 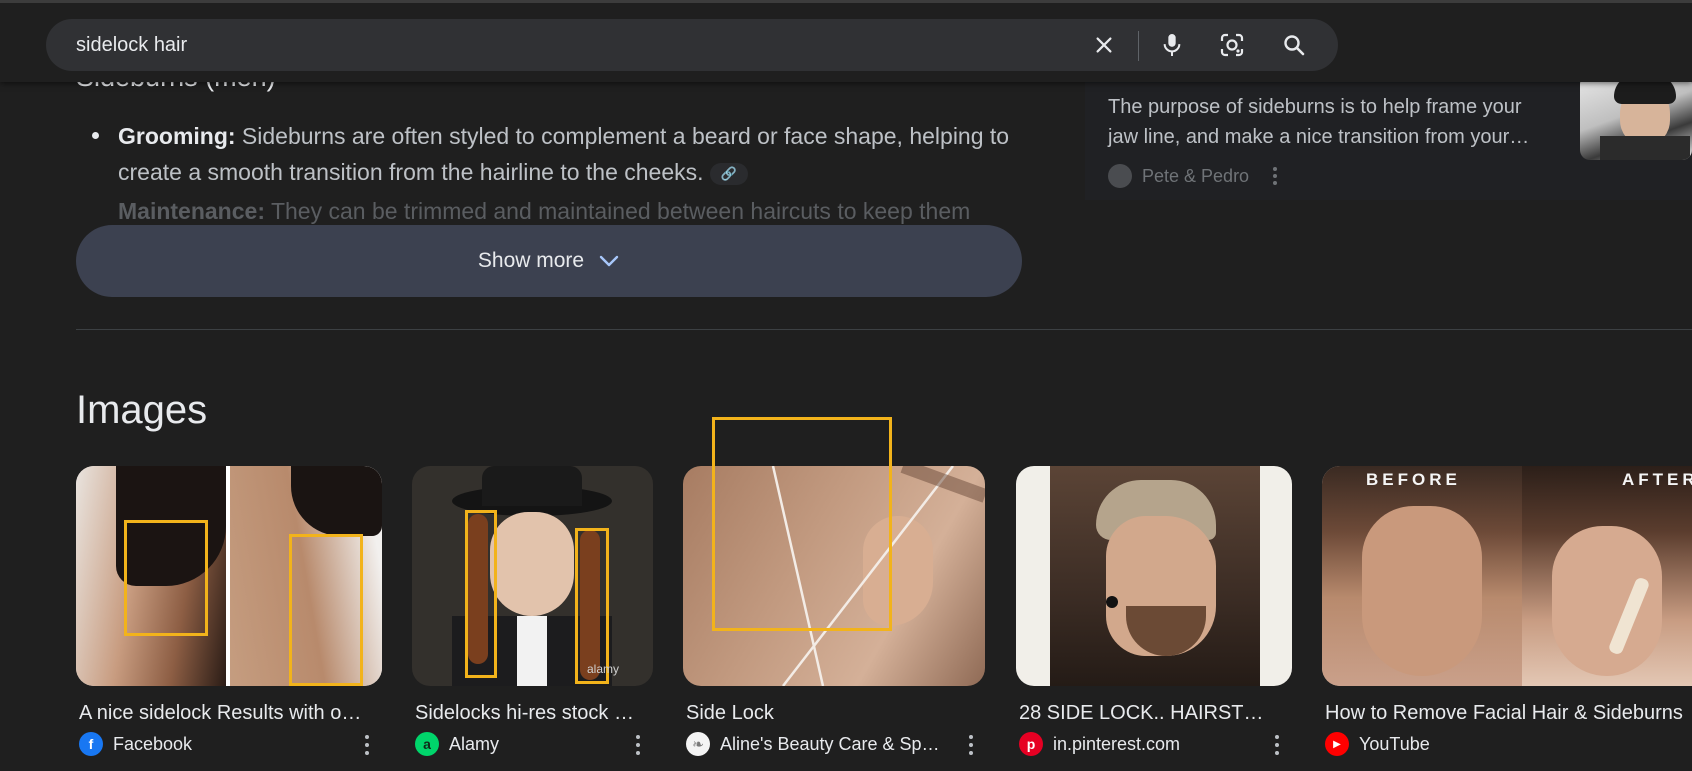 What do you see at coordinates (95, 135) in the screenshot?
I see `bullet-dot` at bounding box center [95, 135].